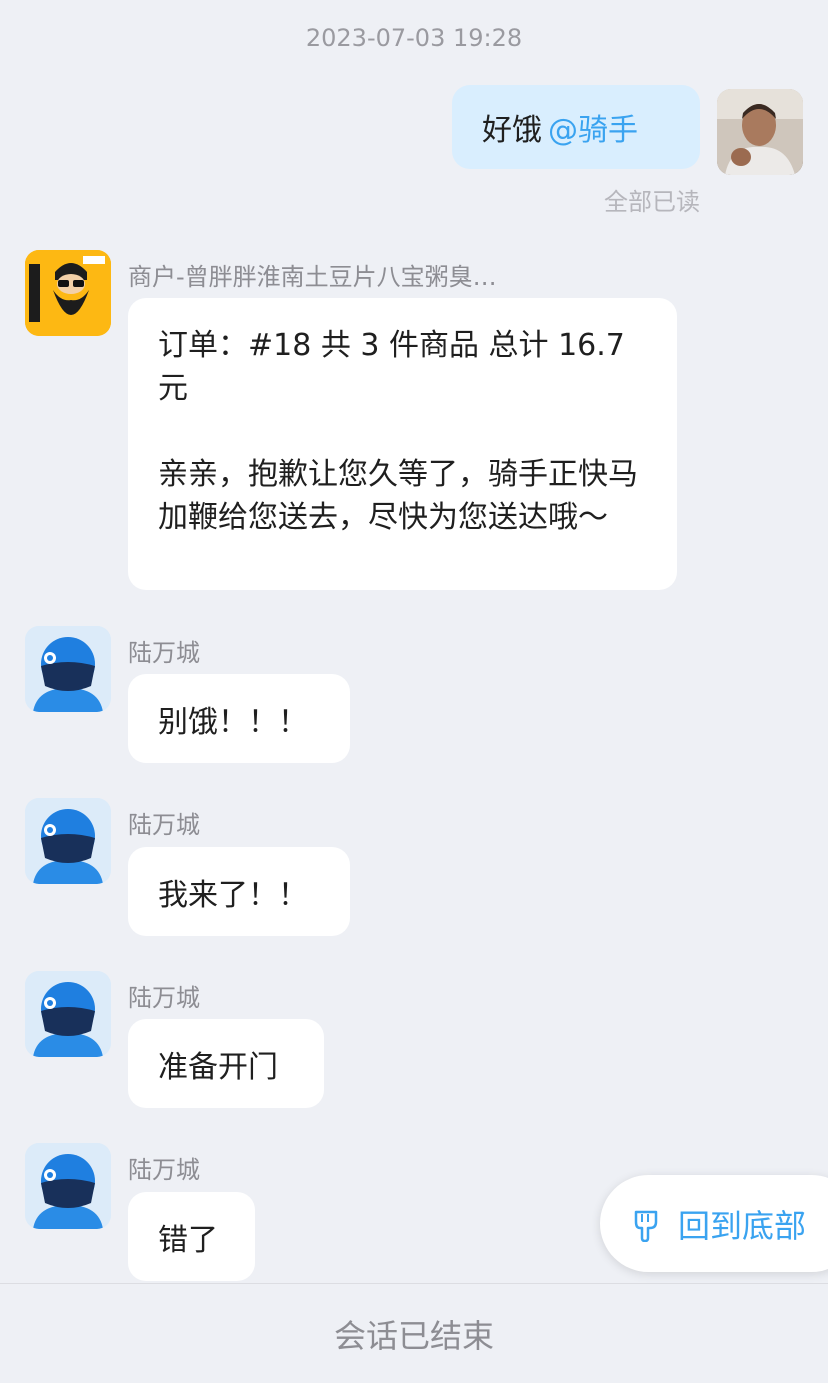 The width and height of the screenshot is (828, 1383). I want to click on bearded-man-logo, so click(68, 293).